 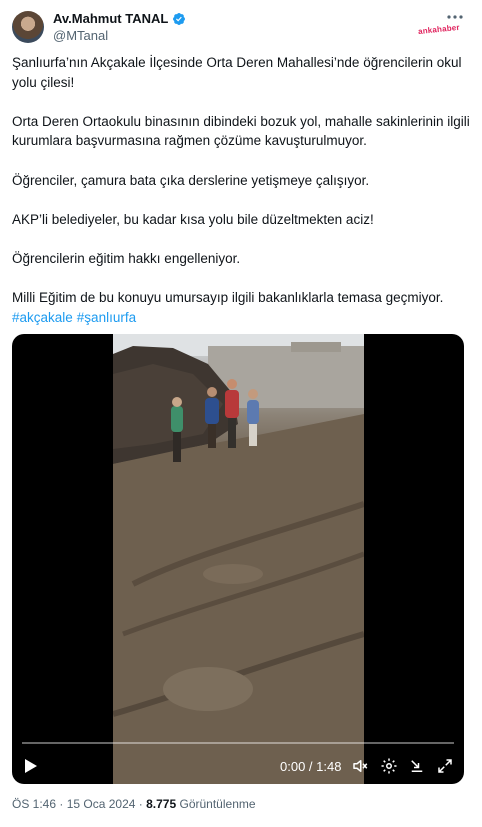 What do you see at coordinates (389, 766) in the screenshot?
I see `settings-icon` at bounding box center [389, 766].